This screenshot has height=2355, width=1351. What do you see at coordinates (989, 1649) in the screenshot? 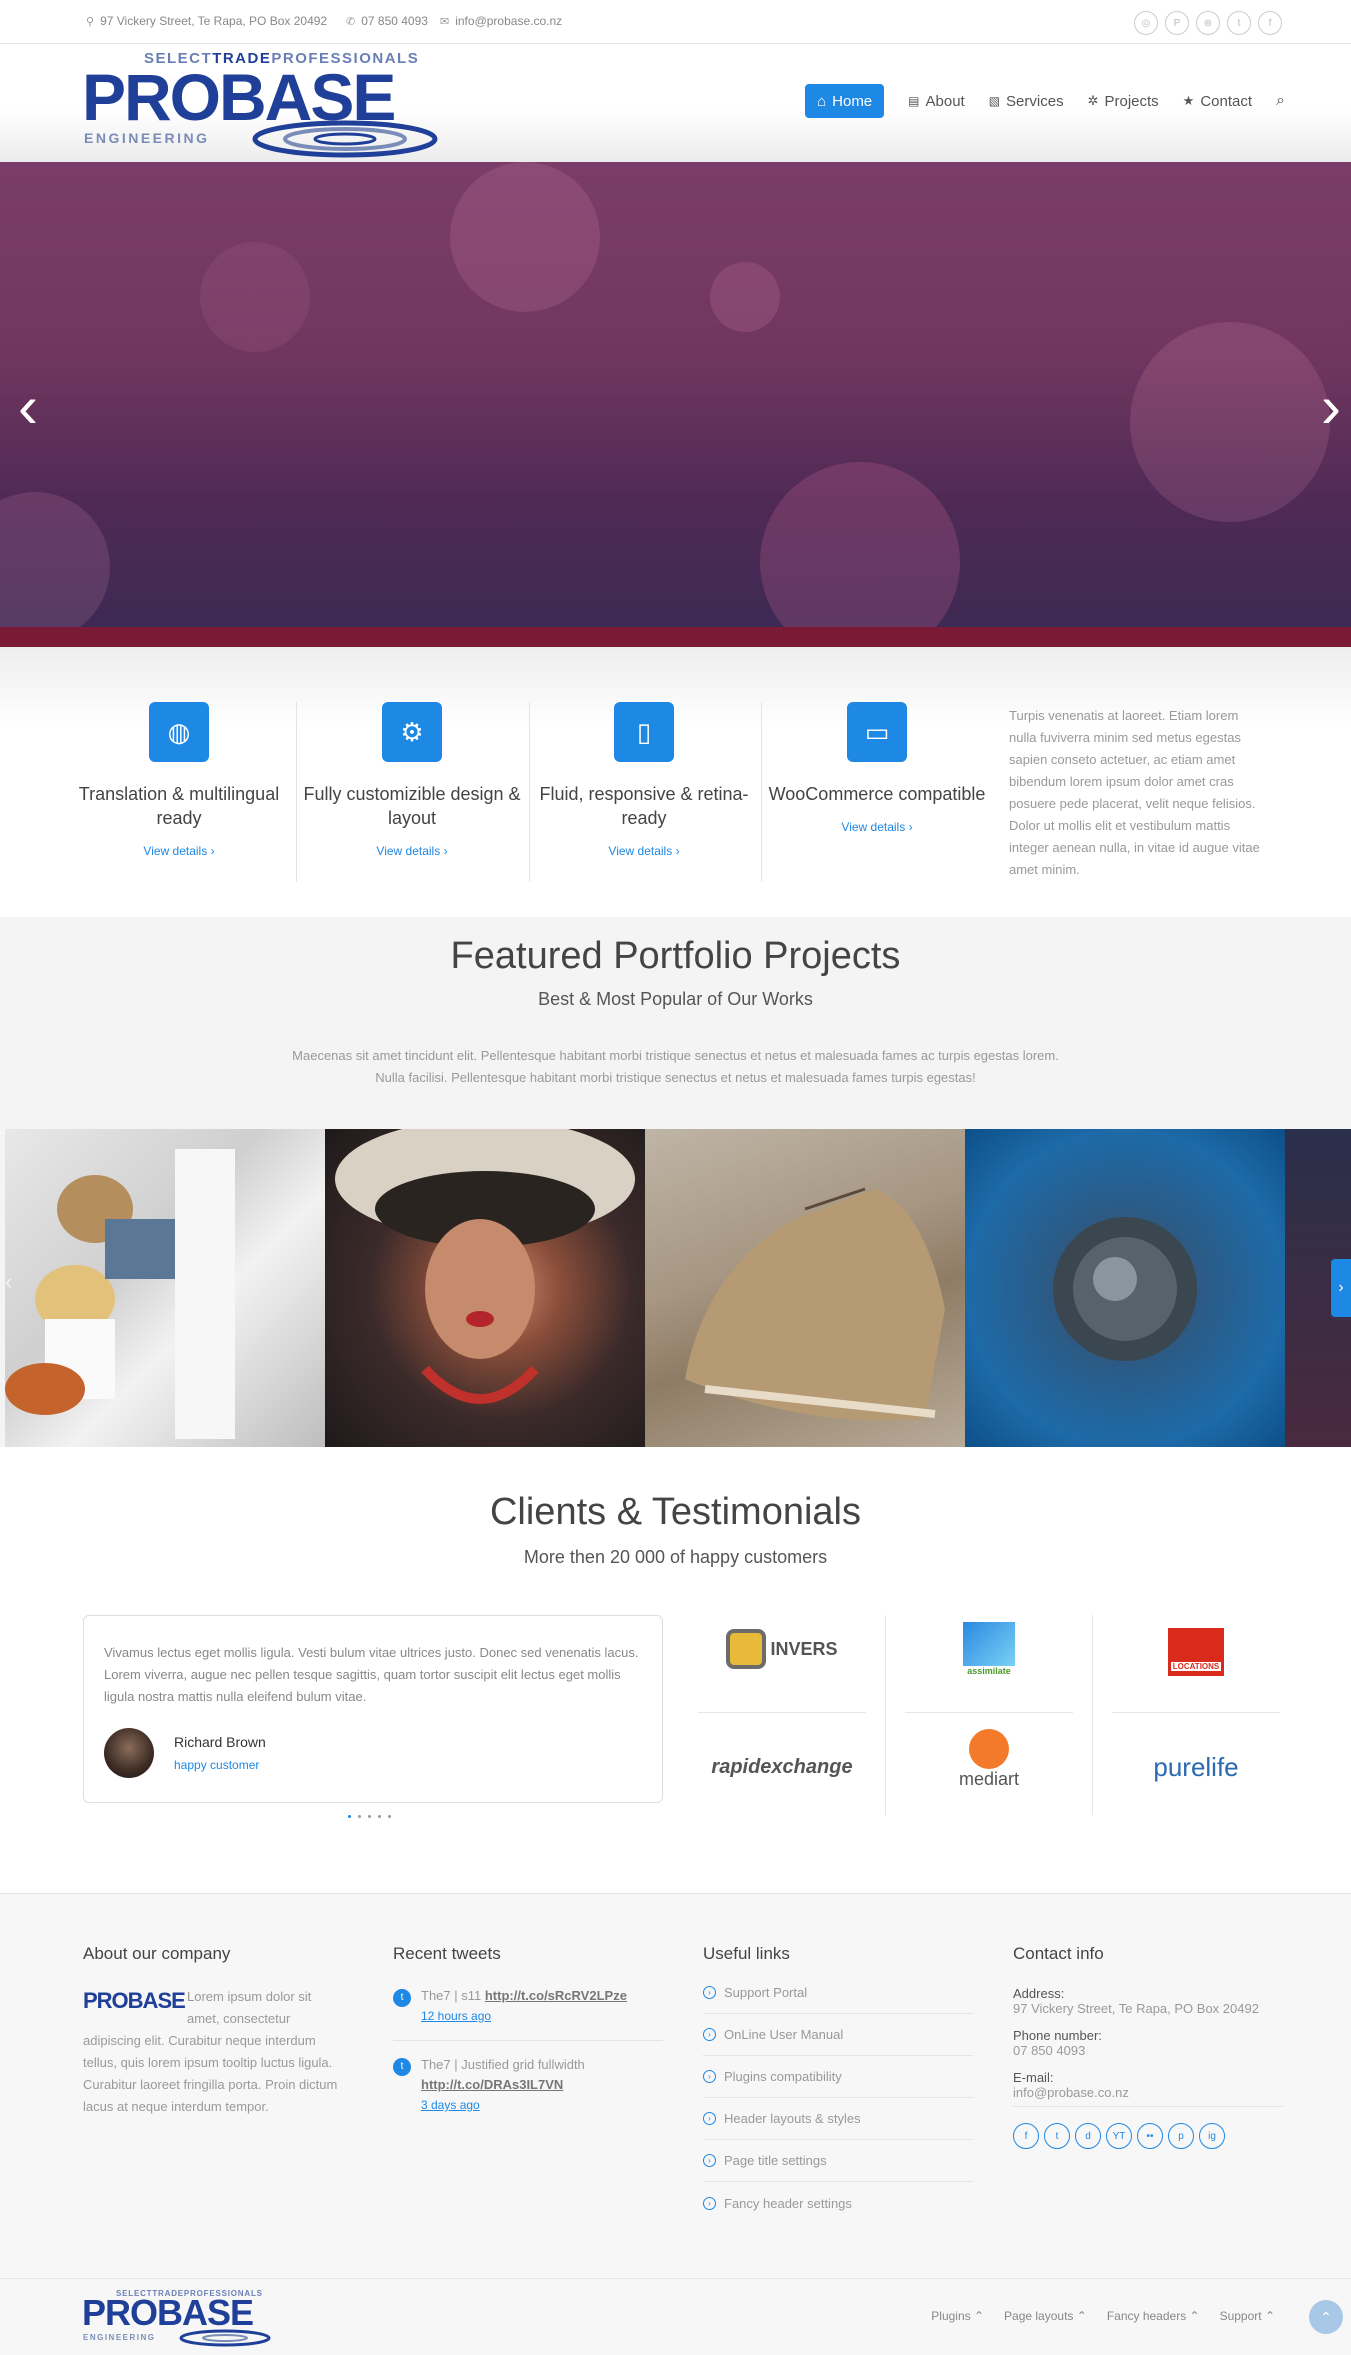
I see `client-logo-assimilate: assimilate` at bounding box center [989, 1649].